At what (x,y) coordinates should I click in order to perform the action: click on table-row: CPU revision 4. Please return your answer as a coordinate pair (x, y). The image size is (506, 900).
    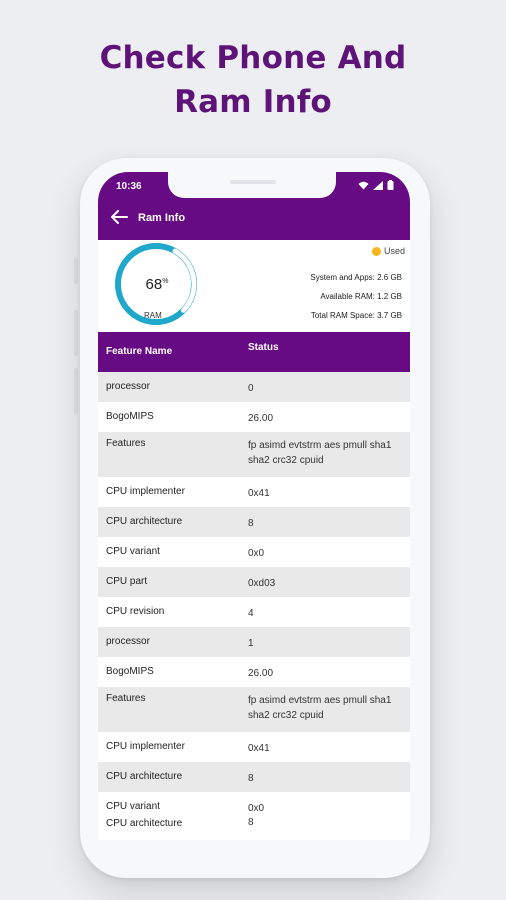
    Looking at the image, I should click on (254, 612).